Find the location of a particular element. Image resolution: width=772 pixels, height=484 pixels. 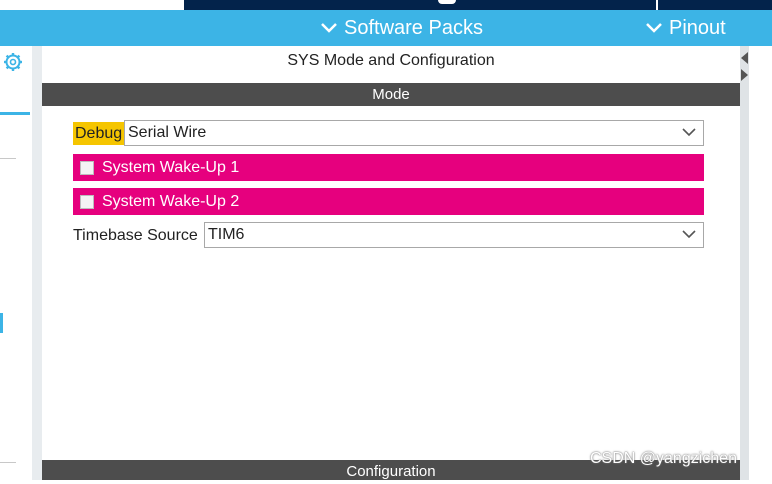

debug-label: Debug is located at coordinates (99, 133).